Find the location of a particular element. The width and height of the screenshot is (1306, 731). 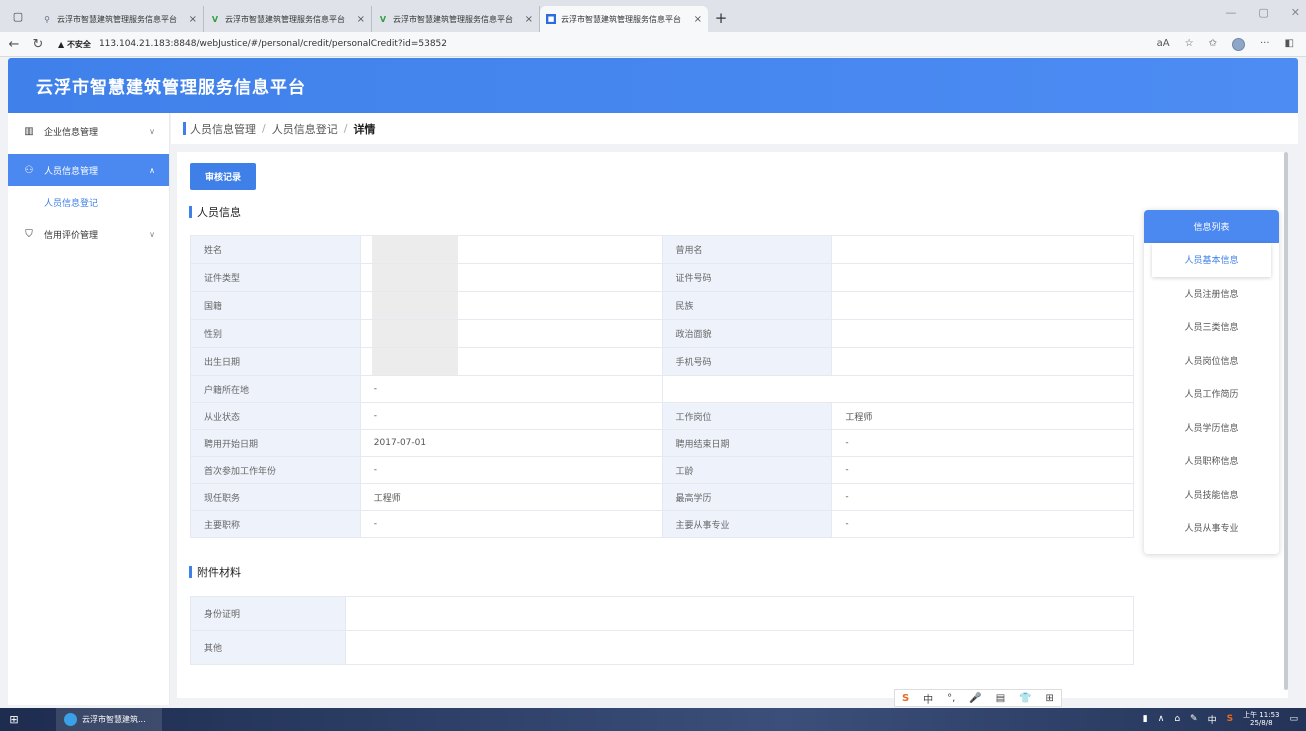

info-list-item: 人员工作简历 is located at coordinates (1211, 394).